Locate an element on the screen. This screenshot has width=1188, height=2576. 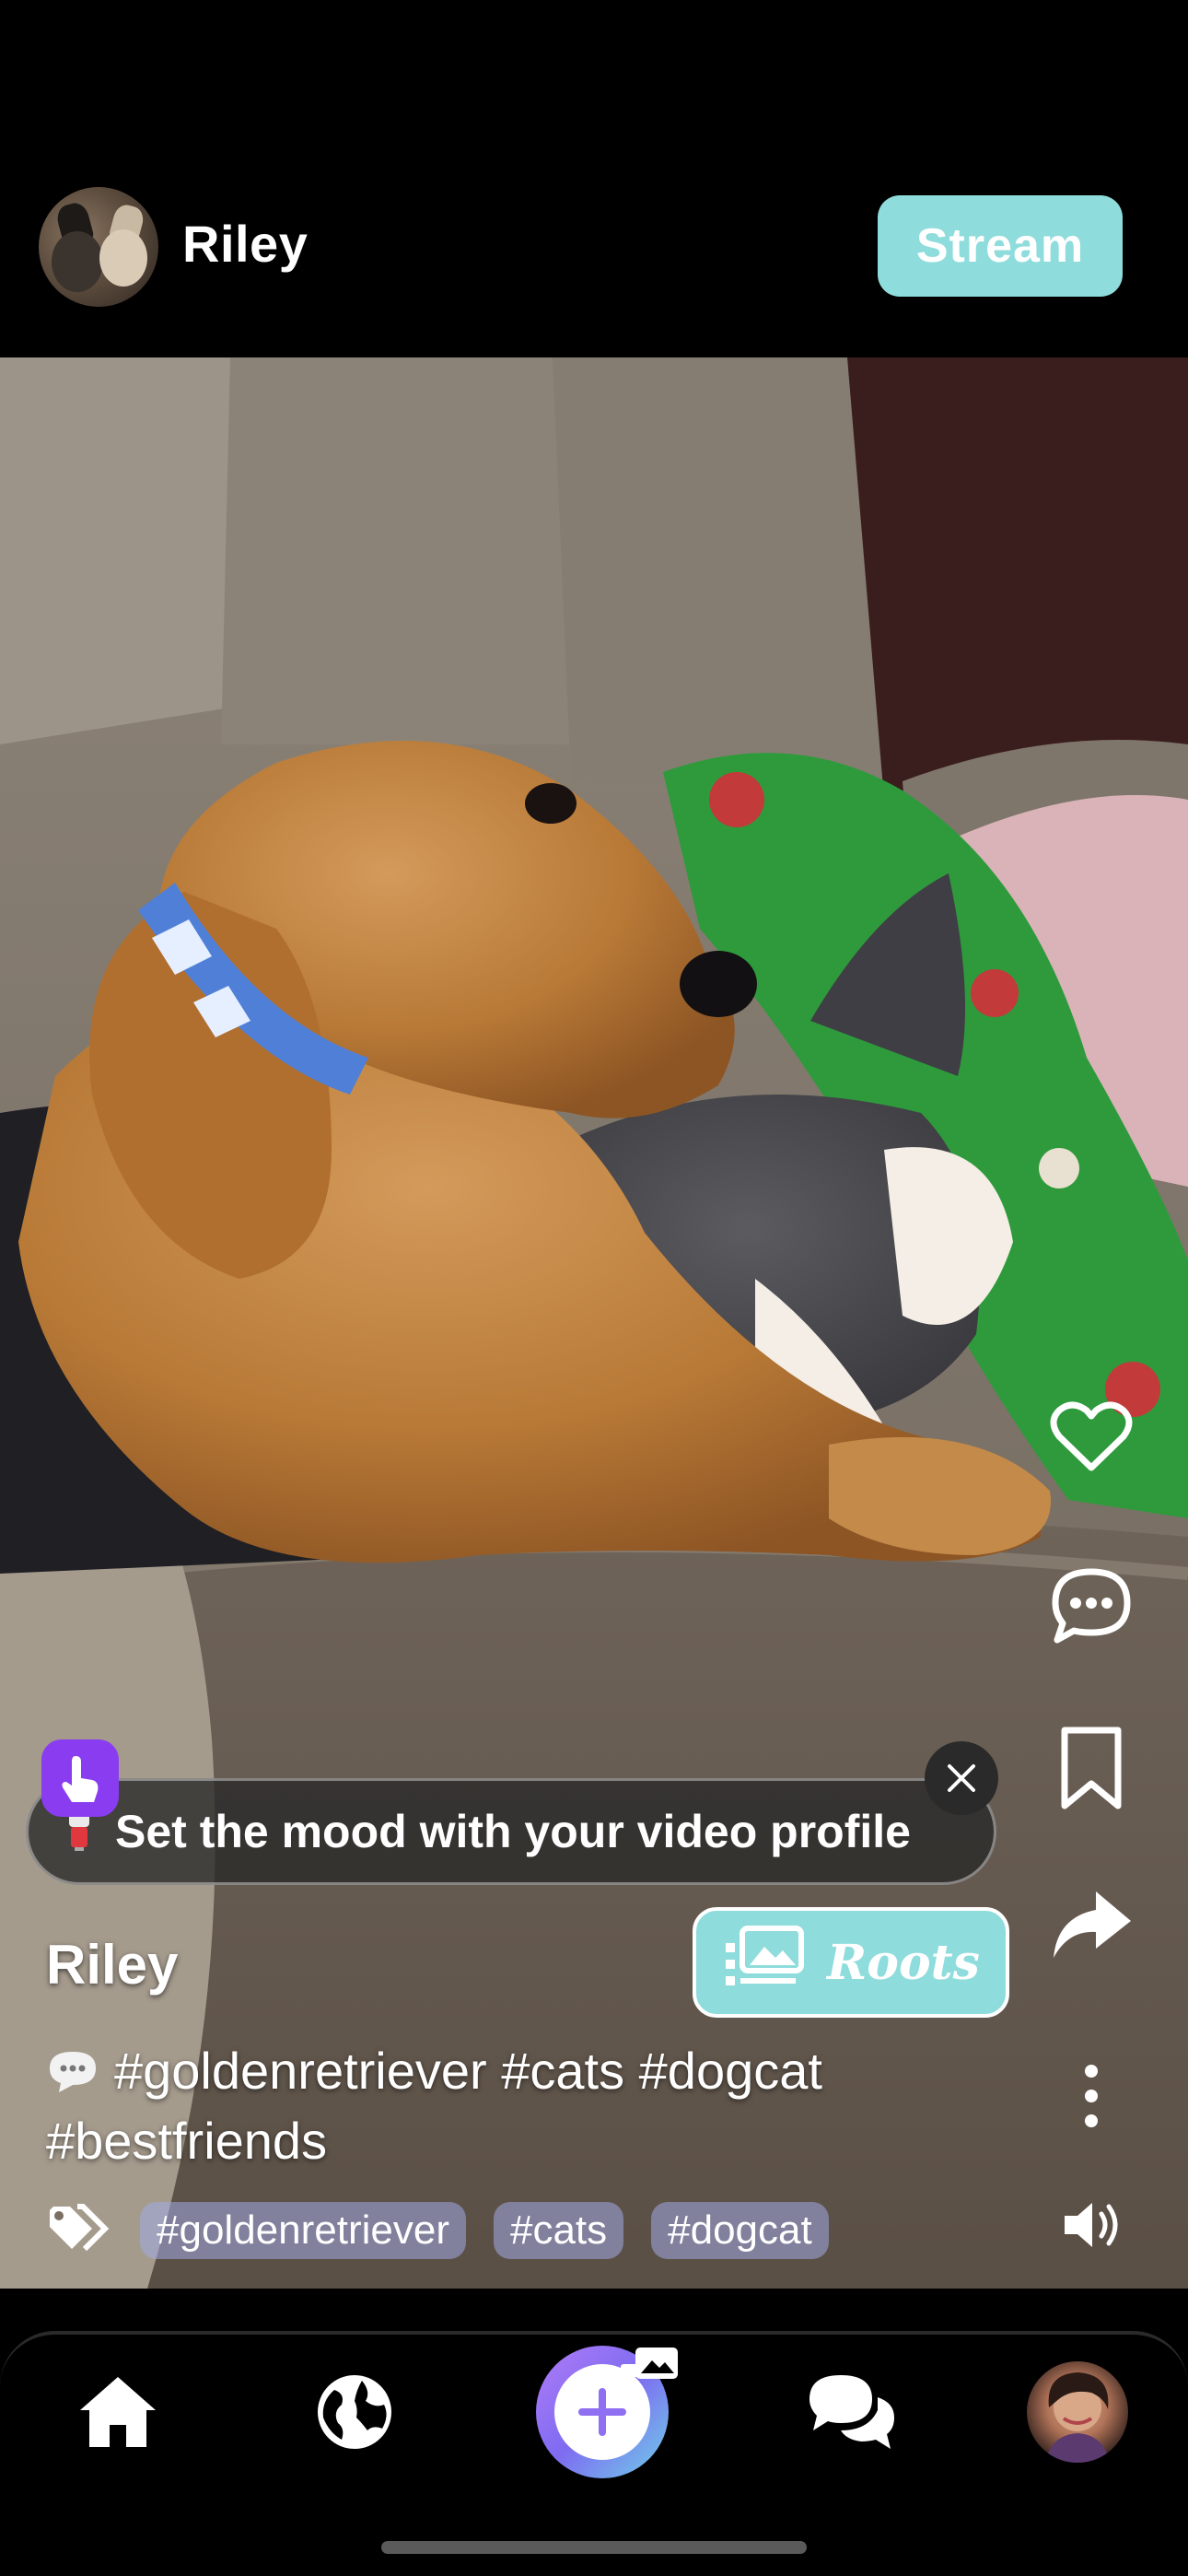
share-icon is located at coordinates (1091, 1924).